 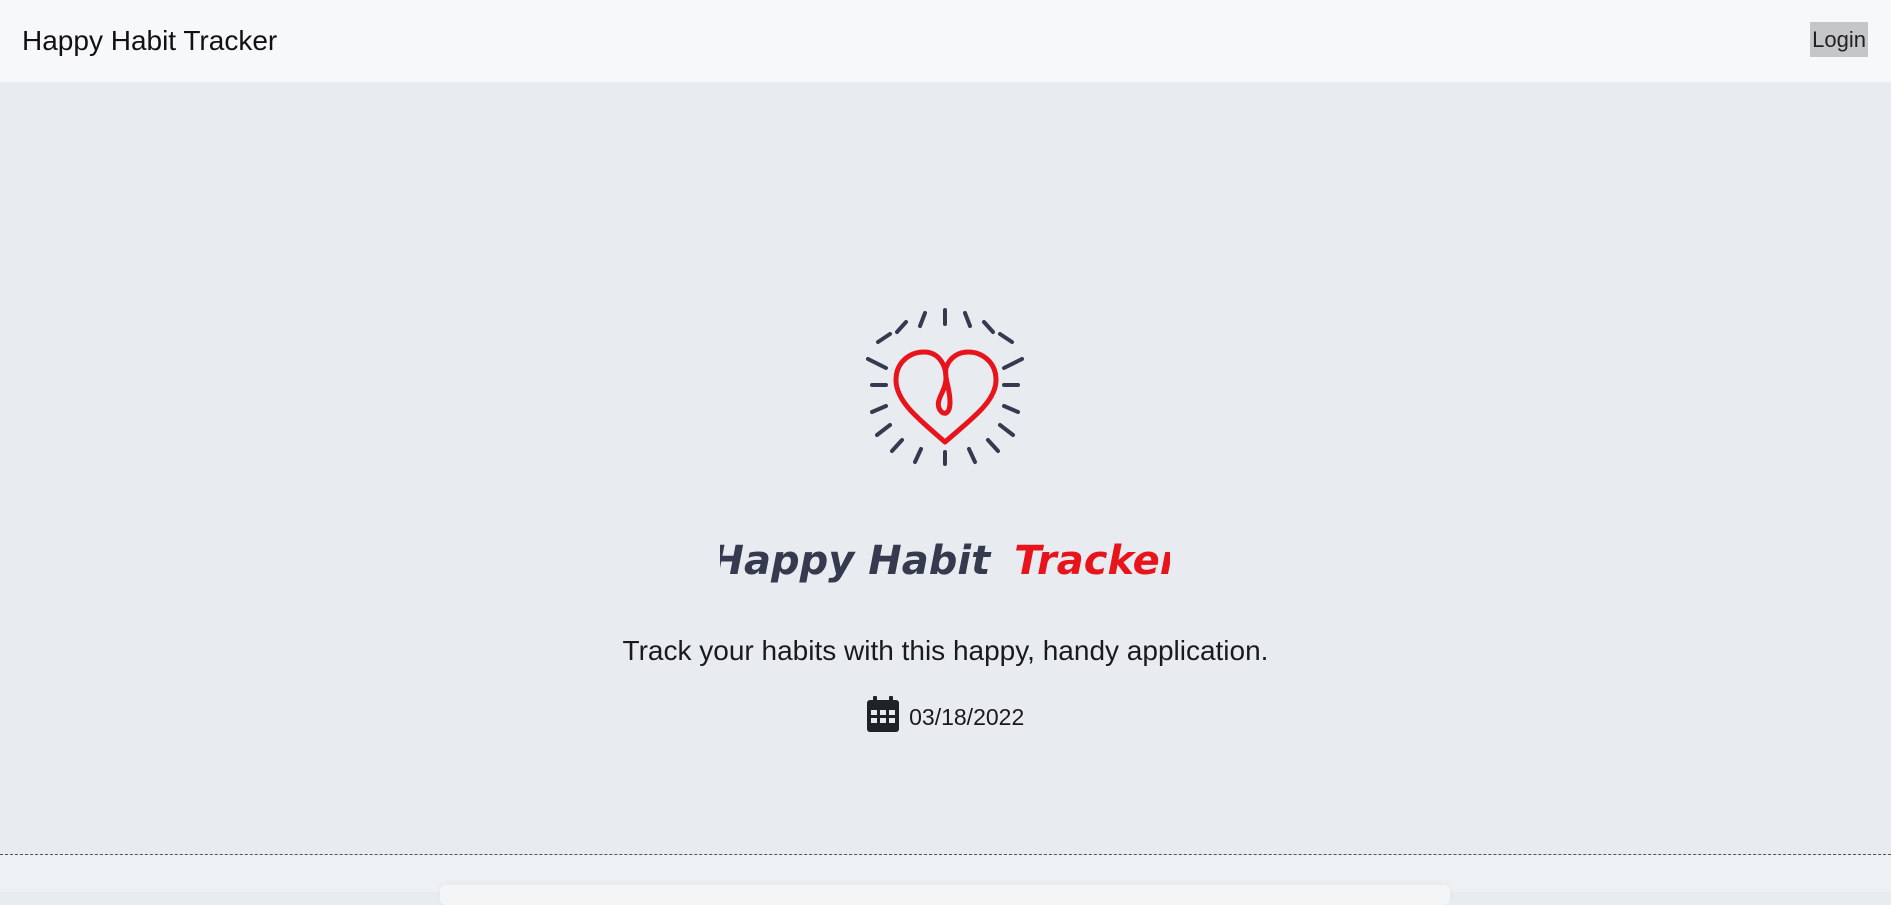 I want to click on navbar: Happy Habit Tracker Login, so click(x=945, y=41).